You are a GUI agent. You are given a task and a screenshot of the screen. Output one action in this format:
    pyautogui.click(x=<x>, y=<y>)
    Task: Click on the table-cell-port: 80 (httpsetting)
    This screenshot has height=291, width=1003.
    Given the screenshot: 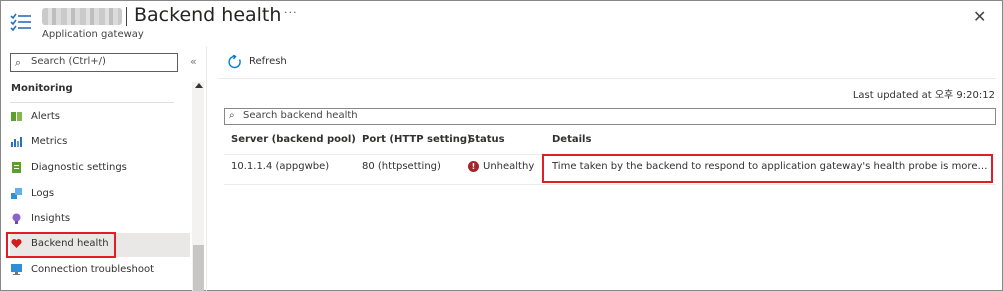 What is the action you would take?
    pyautogui.click(x=401, y=166)
    